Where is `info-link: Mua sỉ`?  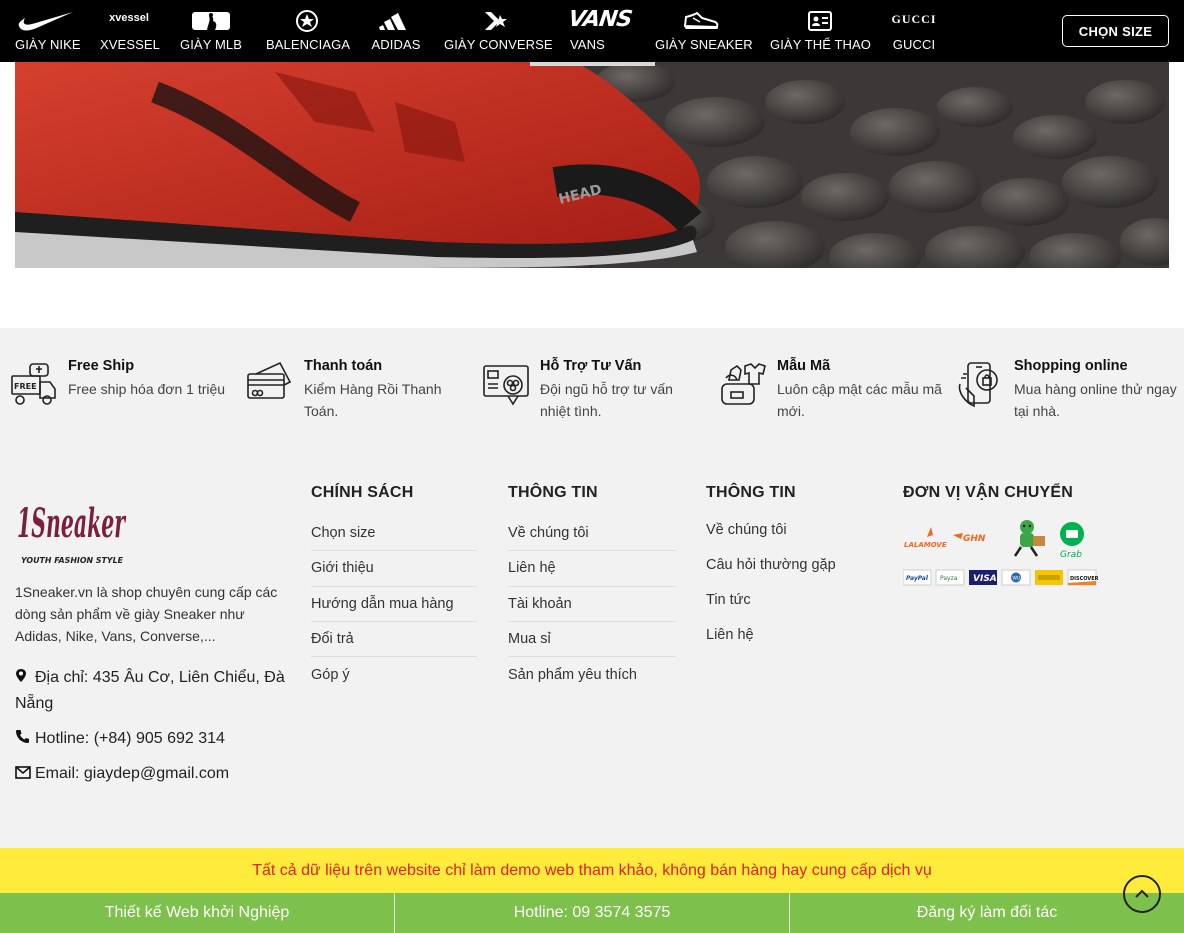
info-link: Mua sỉ is located at coordinates (592, 640).